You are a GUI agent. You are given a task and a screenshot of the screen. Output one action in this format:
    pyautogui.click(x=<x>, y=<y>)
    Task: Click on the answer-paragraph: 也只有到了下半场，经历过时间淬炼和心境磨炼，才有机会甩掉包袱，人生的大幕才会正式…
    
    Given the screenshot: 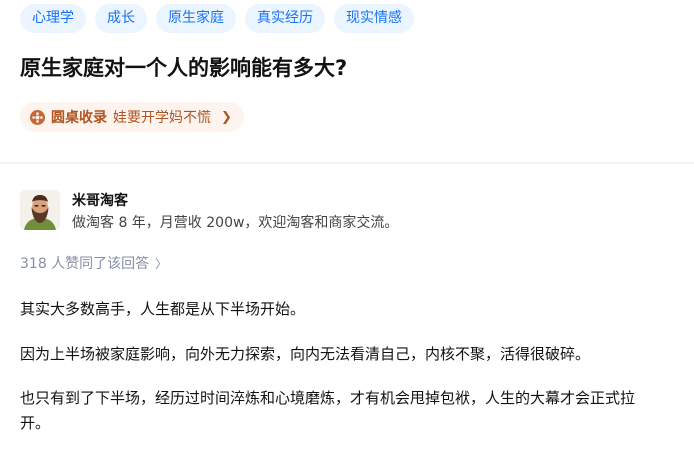 What is the action you would take?
    pyautogui.click(x=328, y=410)
    